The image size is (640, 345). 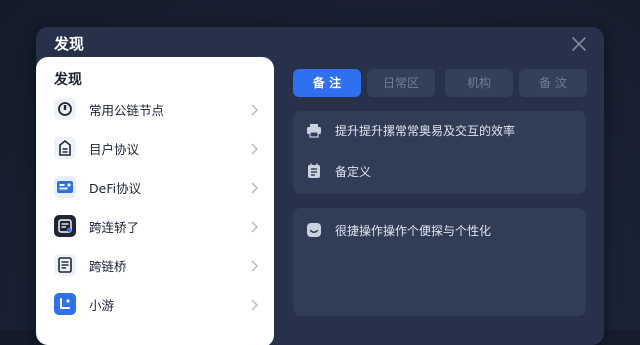 What do you see at coordinates (69, 44) in the screenshot?
I see `window-title: 发现` at bounding box center [69, 44].